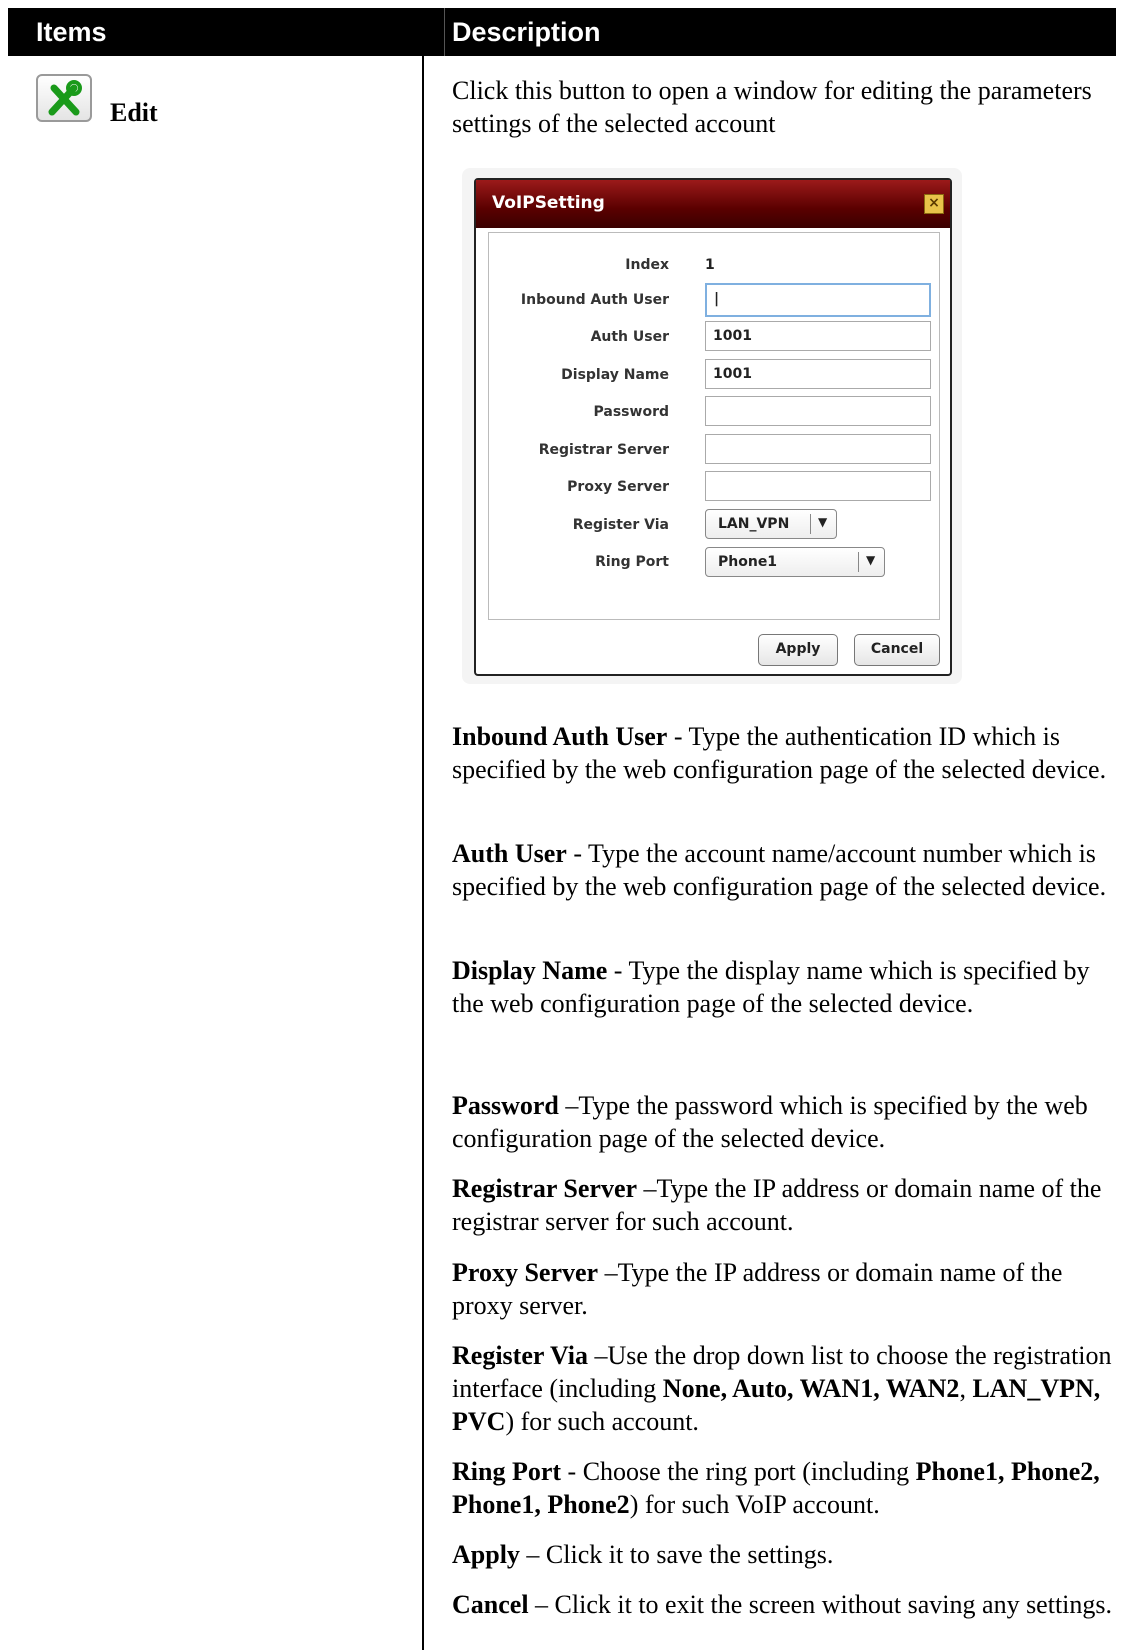  Describe the element at coordinates (897, 650) in the screenshot. I see `cancel-button: Cancel` at that location.